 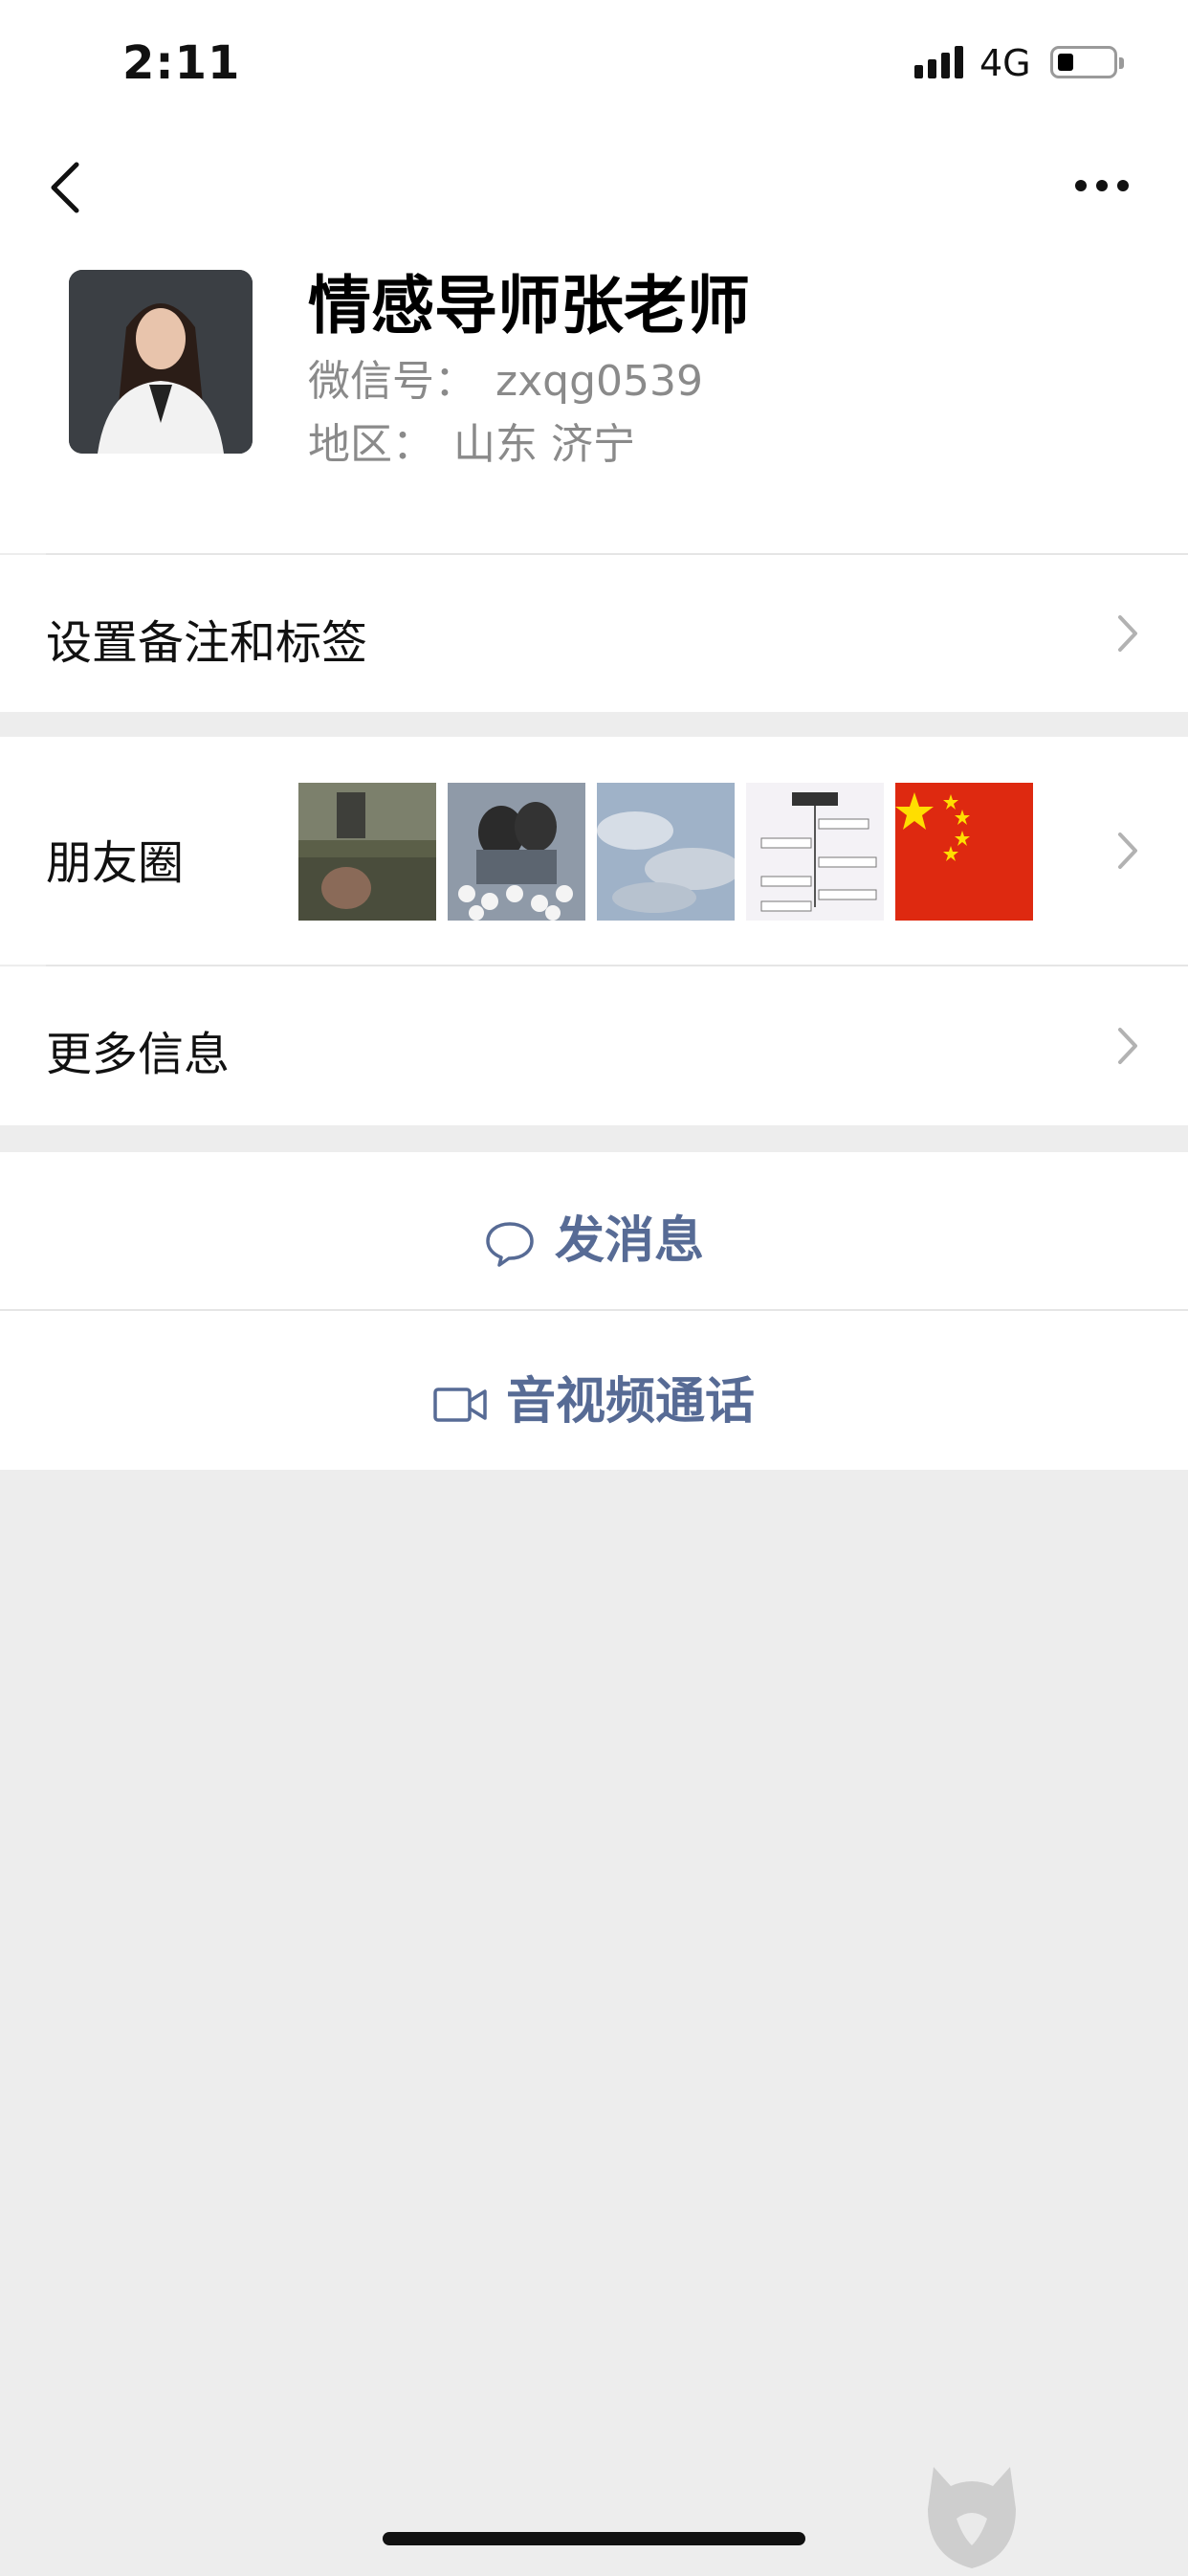 What do you see at coordinates (65, 187) in the screenshot?
I see `chevron-left-icon` at bounding box center [65, 187].